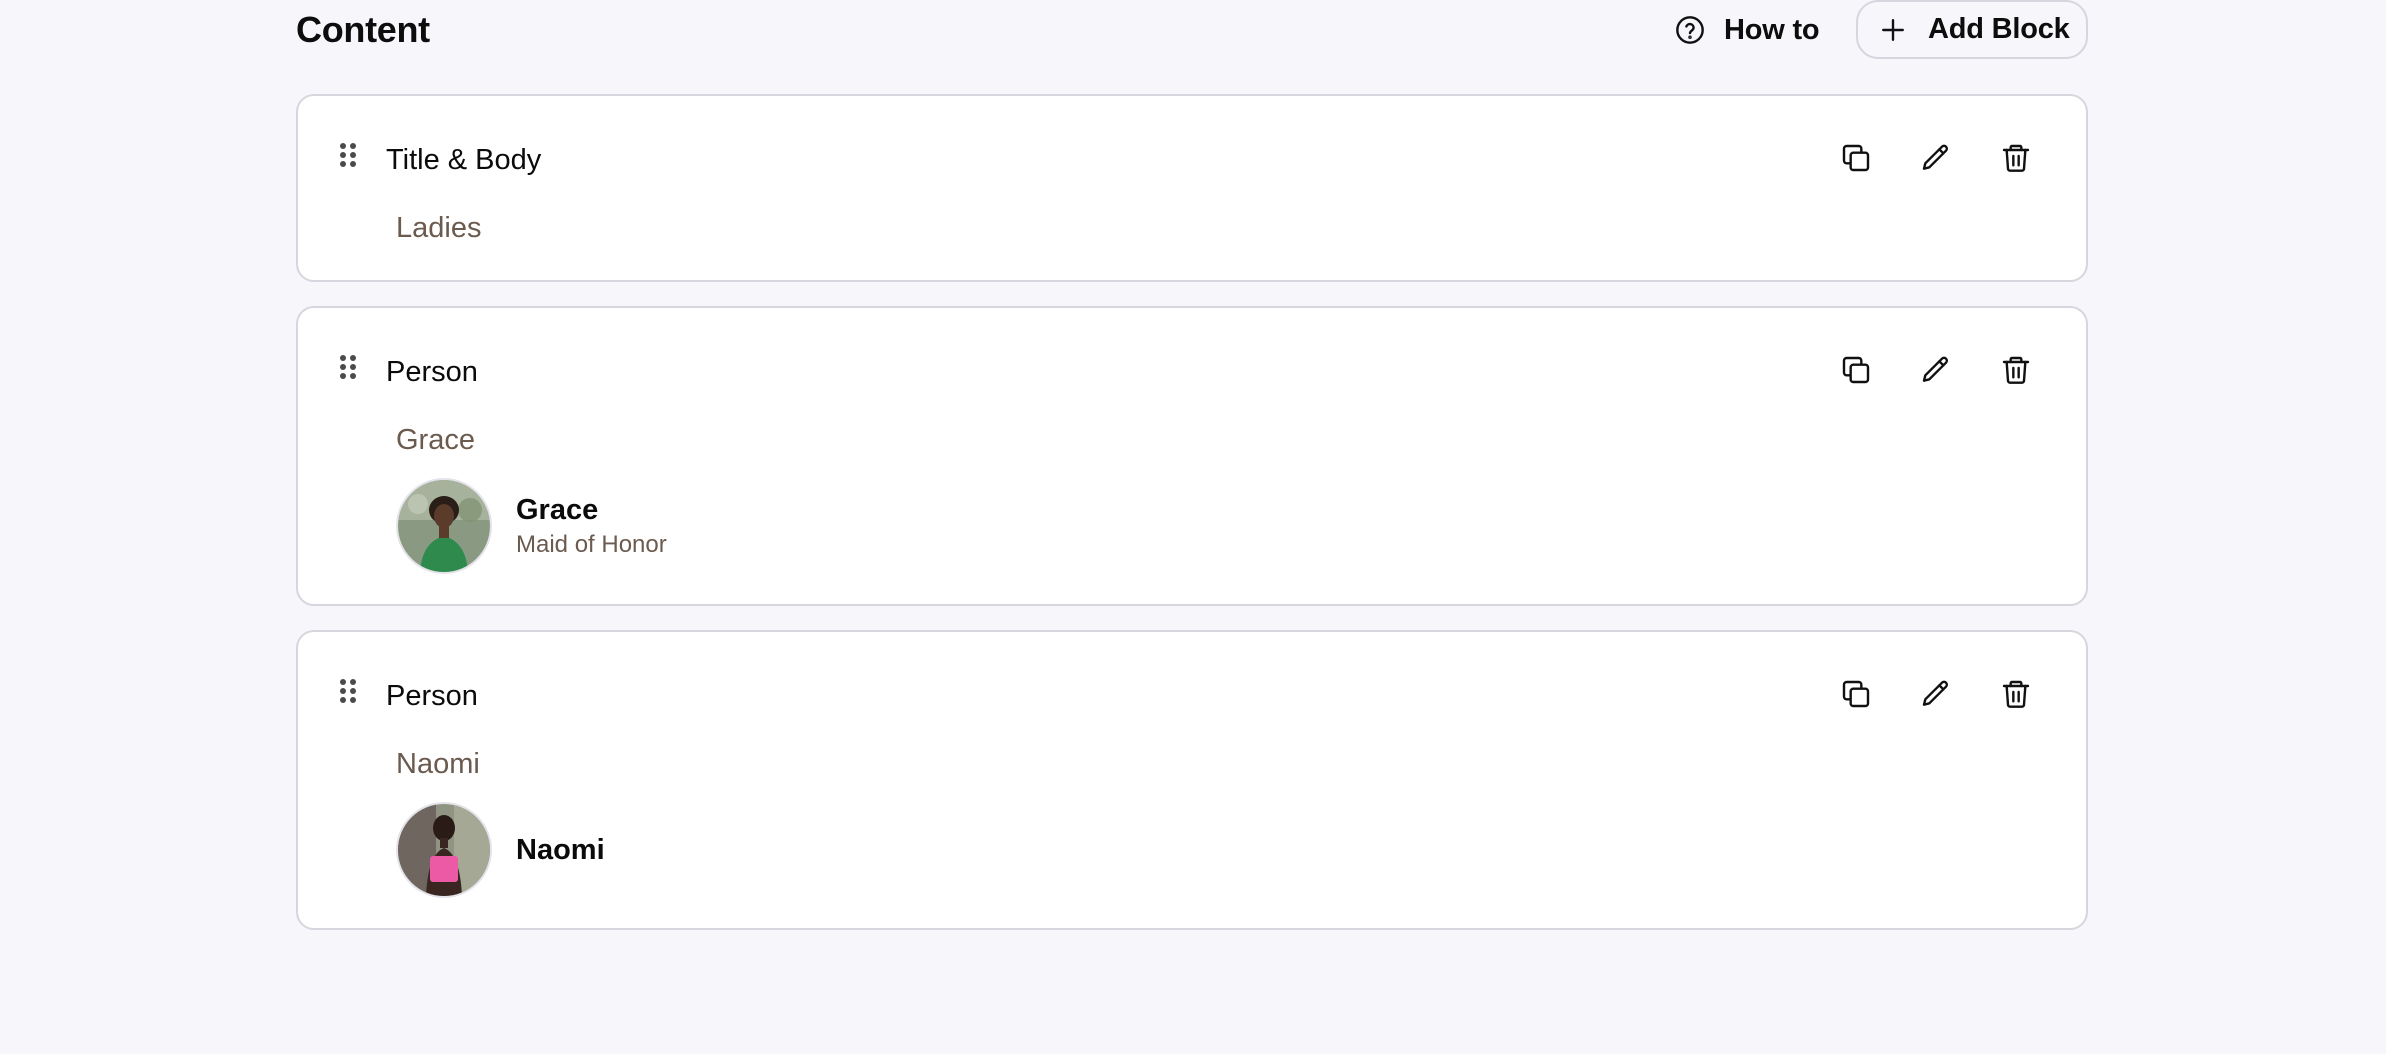 Image resolution: width=2386 pixels, height=1054 pixels. Describe the element at coordinates (464, 160) in the screenshot. I see `block-type-label: Title & Body` at that location.